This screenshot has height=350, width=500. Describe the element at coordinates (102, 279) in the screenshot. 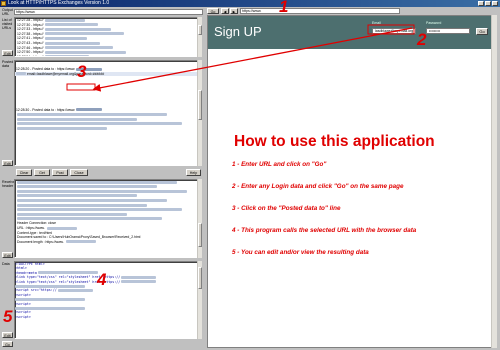

I see `callout-4: 4` at that location.